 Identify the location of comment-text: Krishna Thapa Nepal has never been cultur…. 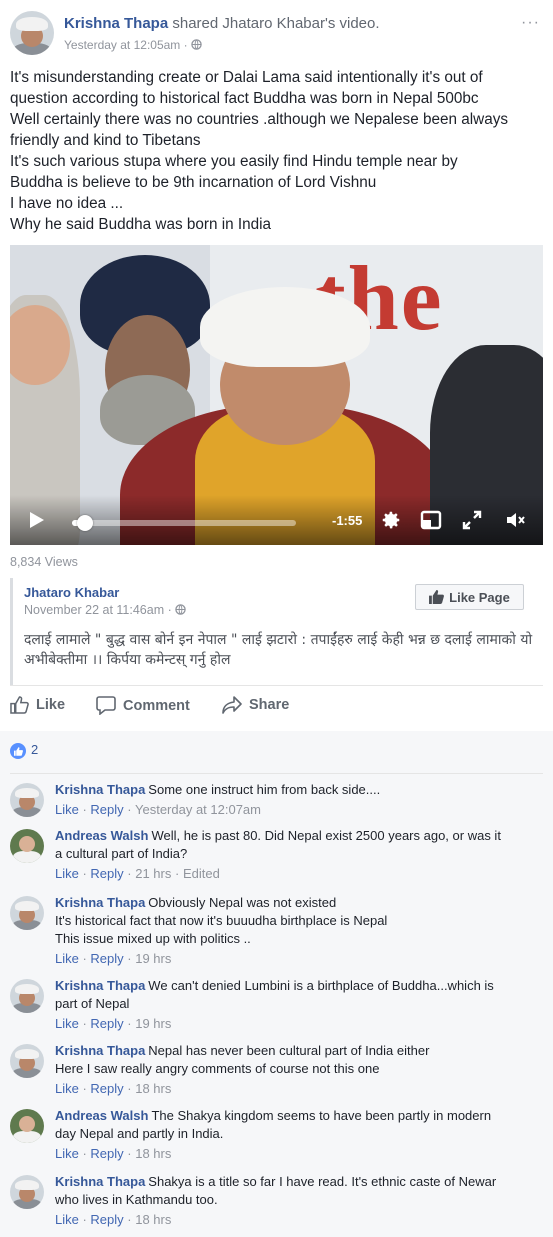
(290, 1060).